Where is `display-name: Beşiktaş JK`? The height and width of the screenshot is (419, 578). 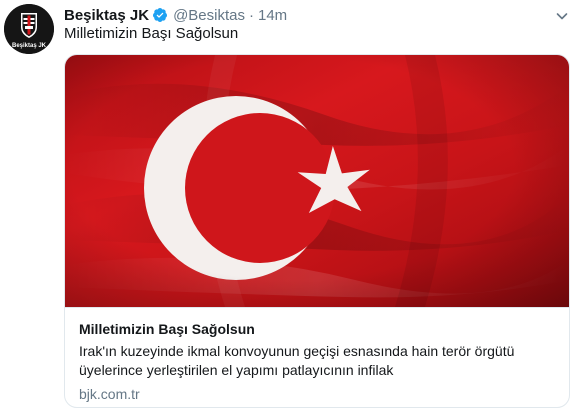
display-name: Beşiktaş JK is located at coordinates (106, 15).